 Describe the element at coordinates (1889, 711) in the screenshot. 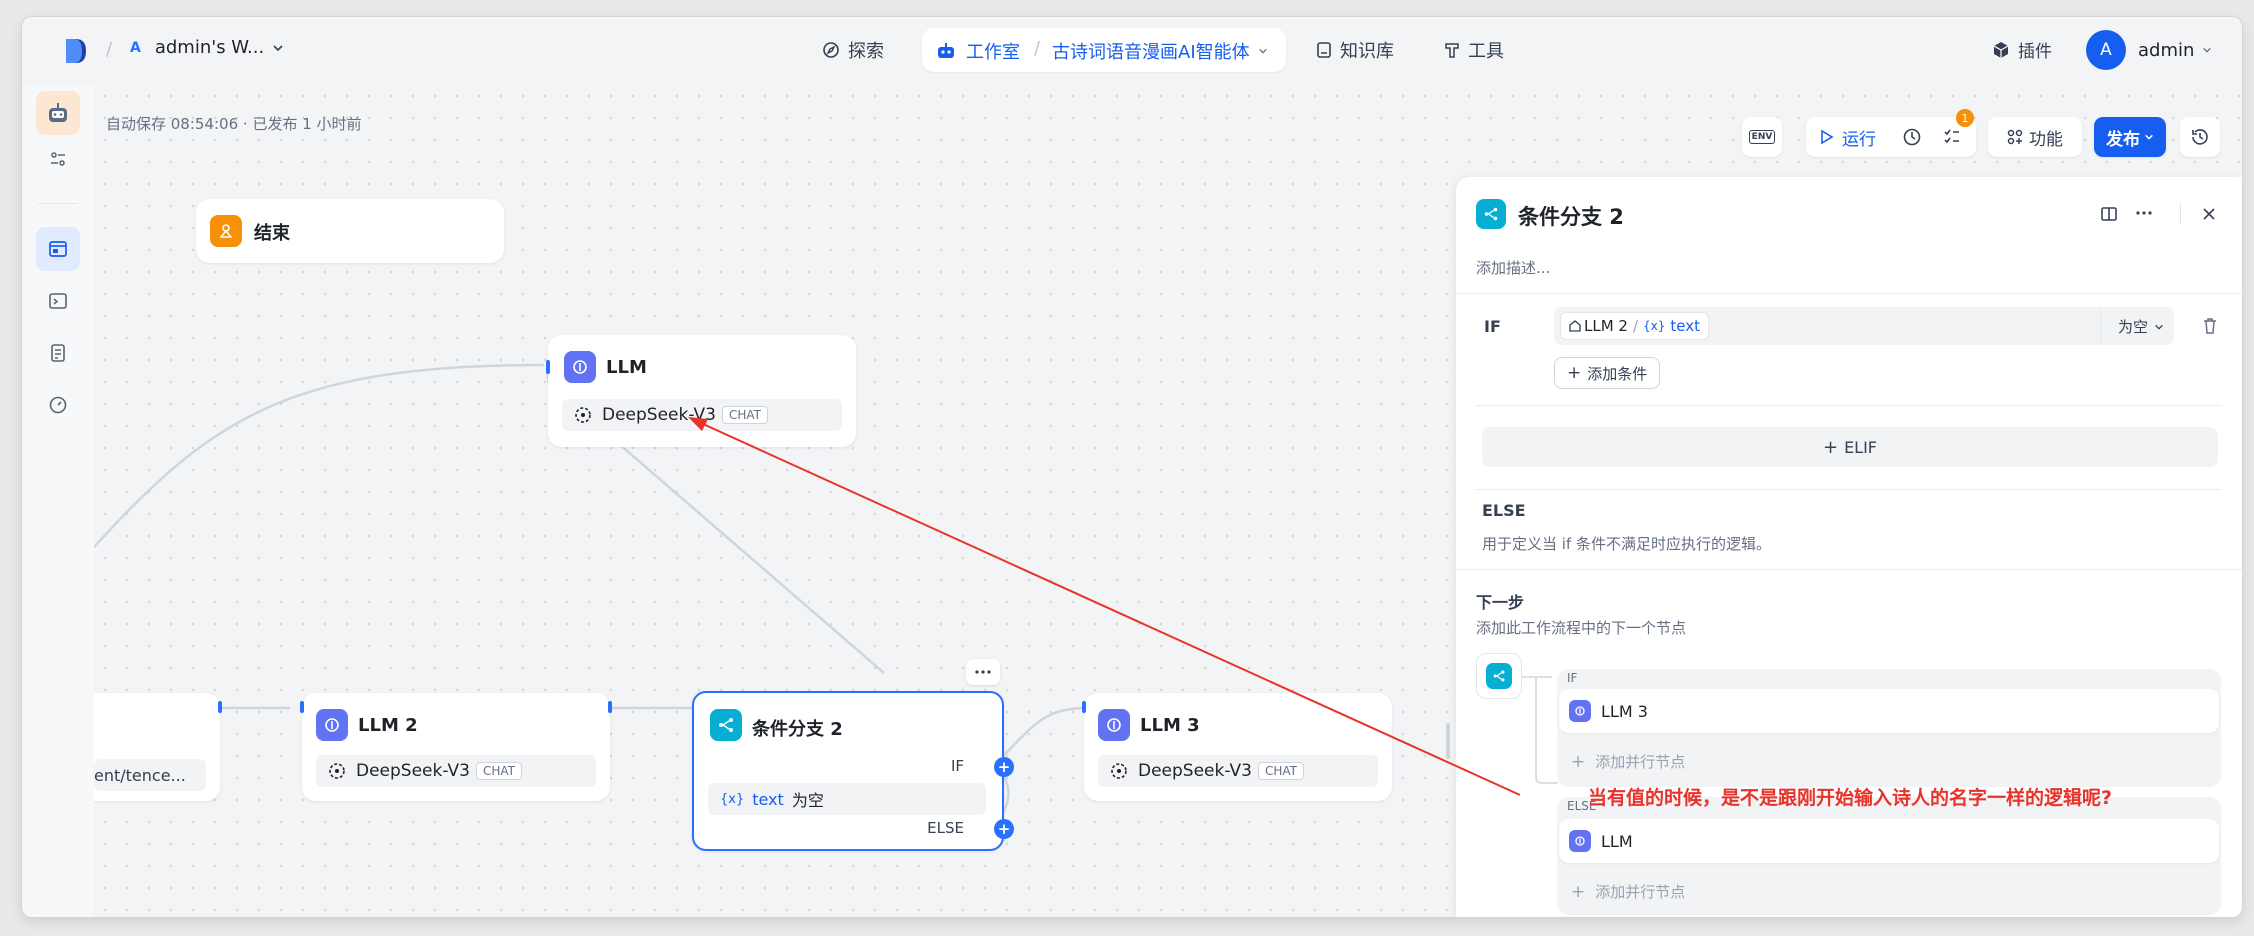

I see `if-branch-node: LLM 3` at that location.